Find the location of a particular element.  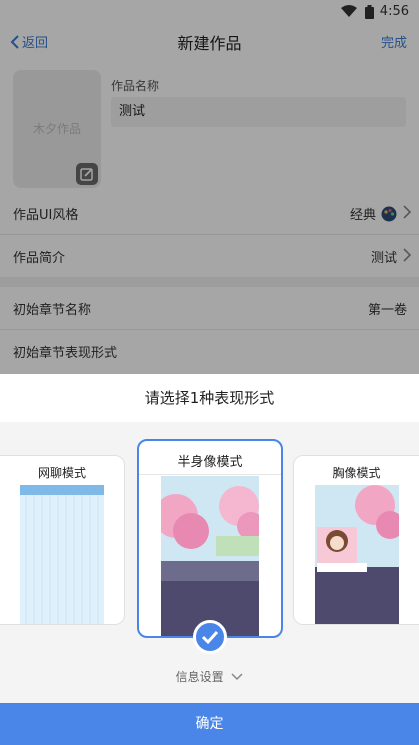

info-settings-toggle: 信息设置 is located at coordinates (209, 676).